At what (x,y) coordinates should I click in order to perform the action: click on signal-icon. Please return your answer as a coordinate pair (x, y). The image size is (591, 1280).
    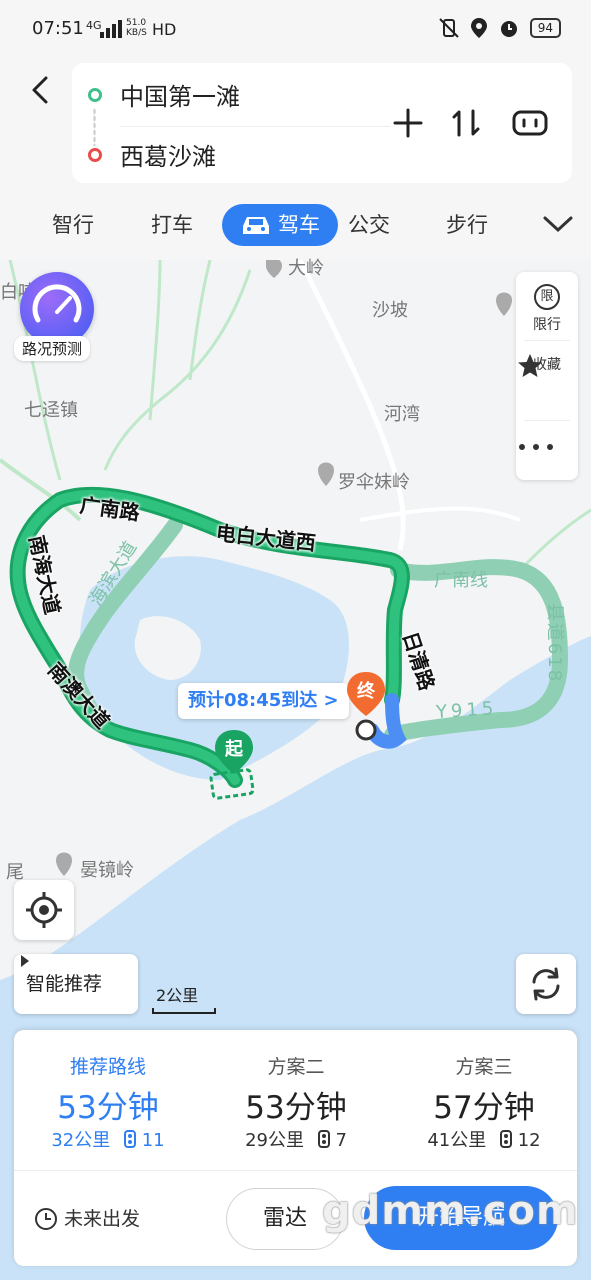
    Looking at the image, I should click on (111, 29).